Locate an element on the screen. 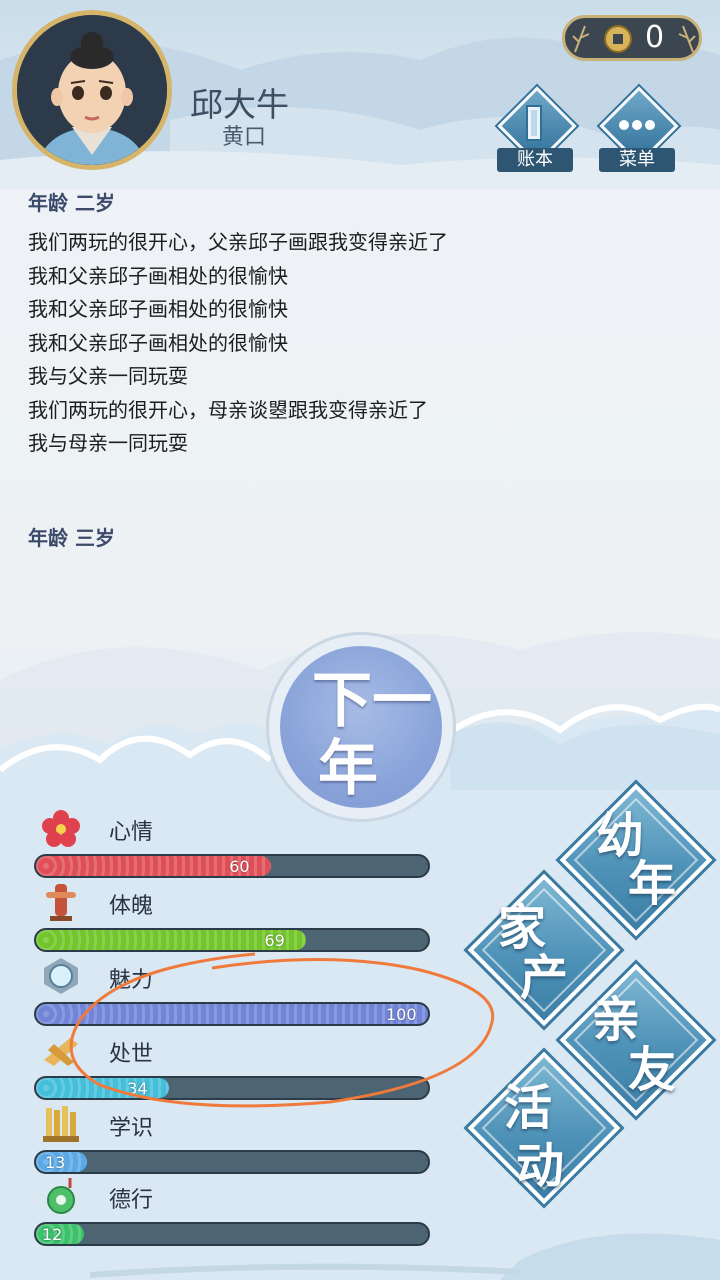  player-avatar is located at coordinates (92, 90).